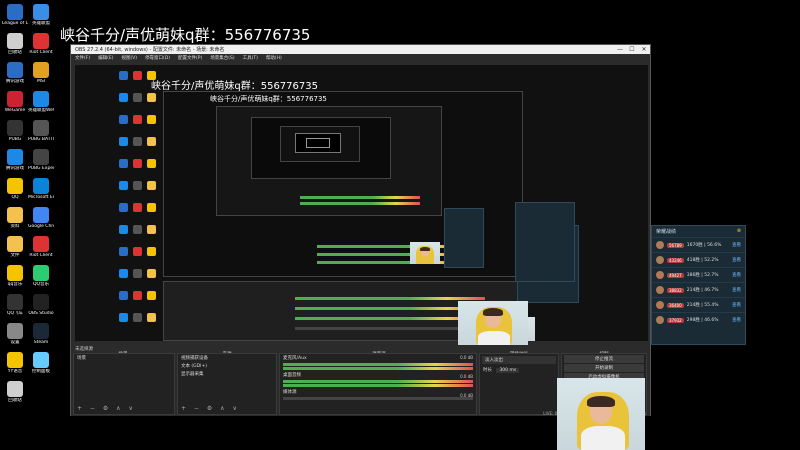 The height and width of the screenshot is (450, 800). Describe the element at coordinates (660, 305) in the screenshot. I see `avatar` at that location.